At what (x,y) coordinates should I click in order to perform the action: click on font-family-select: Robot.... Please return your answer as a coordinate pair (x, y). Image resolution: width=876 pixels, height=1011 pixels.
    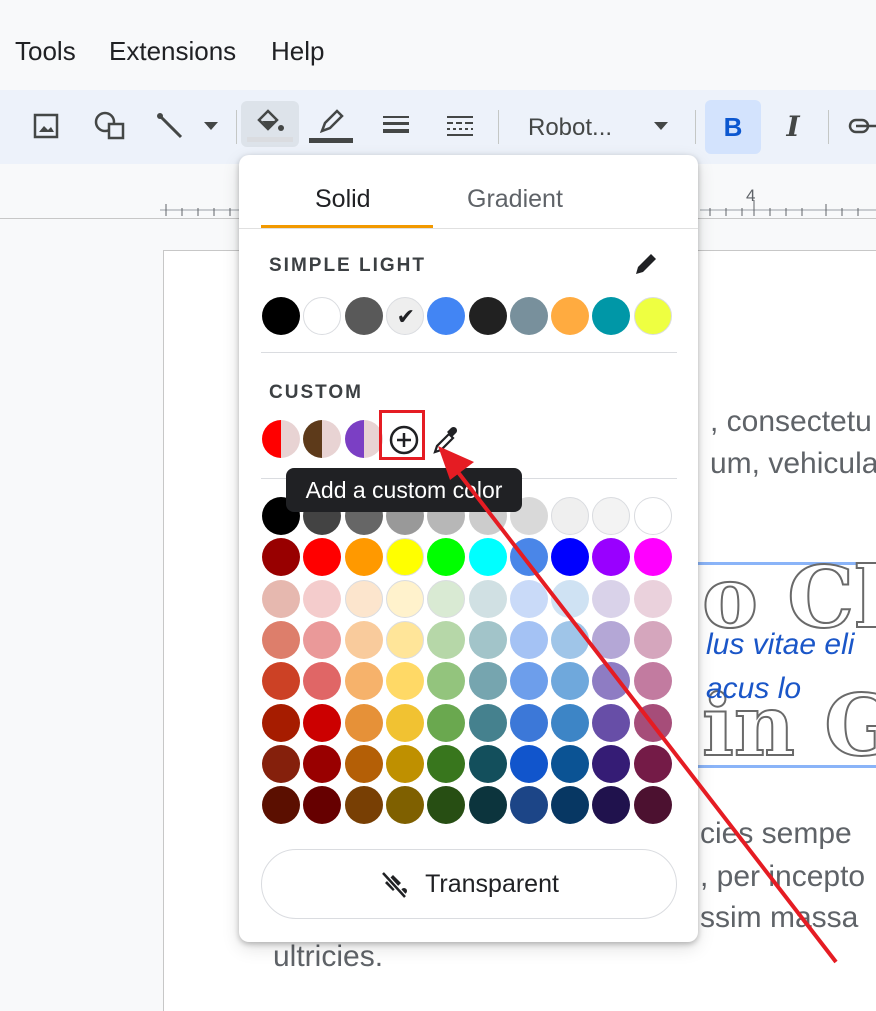
    Looking at the image, I should click on (570, 128).